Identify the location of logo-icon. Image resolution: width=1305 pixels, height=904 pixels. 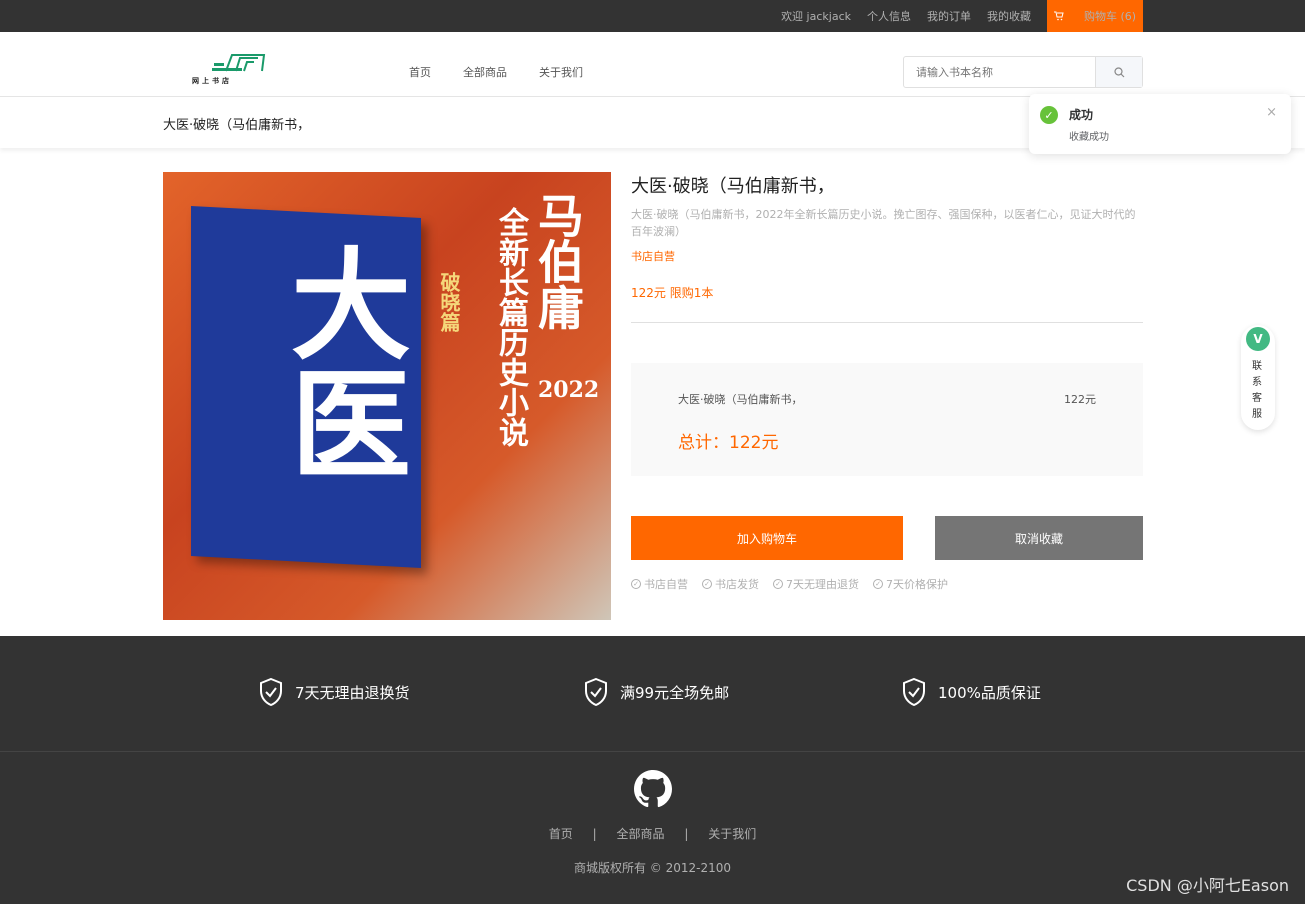
(239, 63).